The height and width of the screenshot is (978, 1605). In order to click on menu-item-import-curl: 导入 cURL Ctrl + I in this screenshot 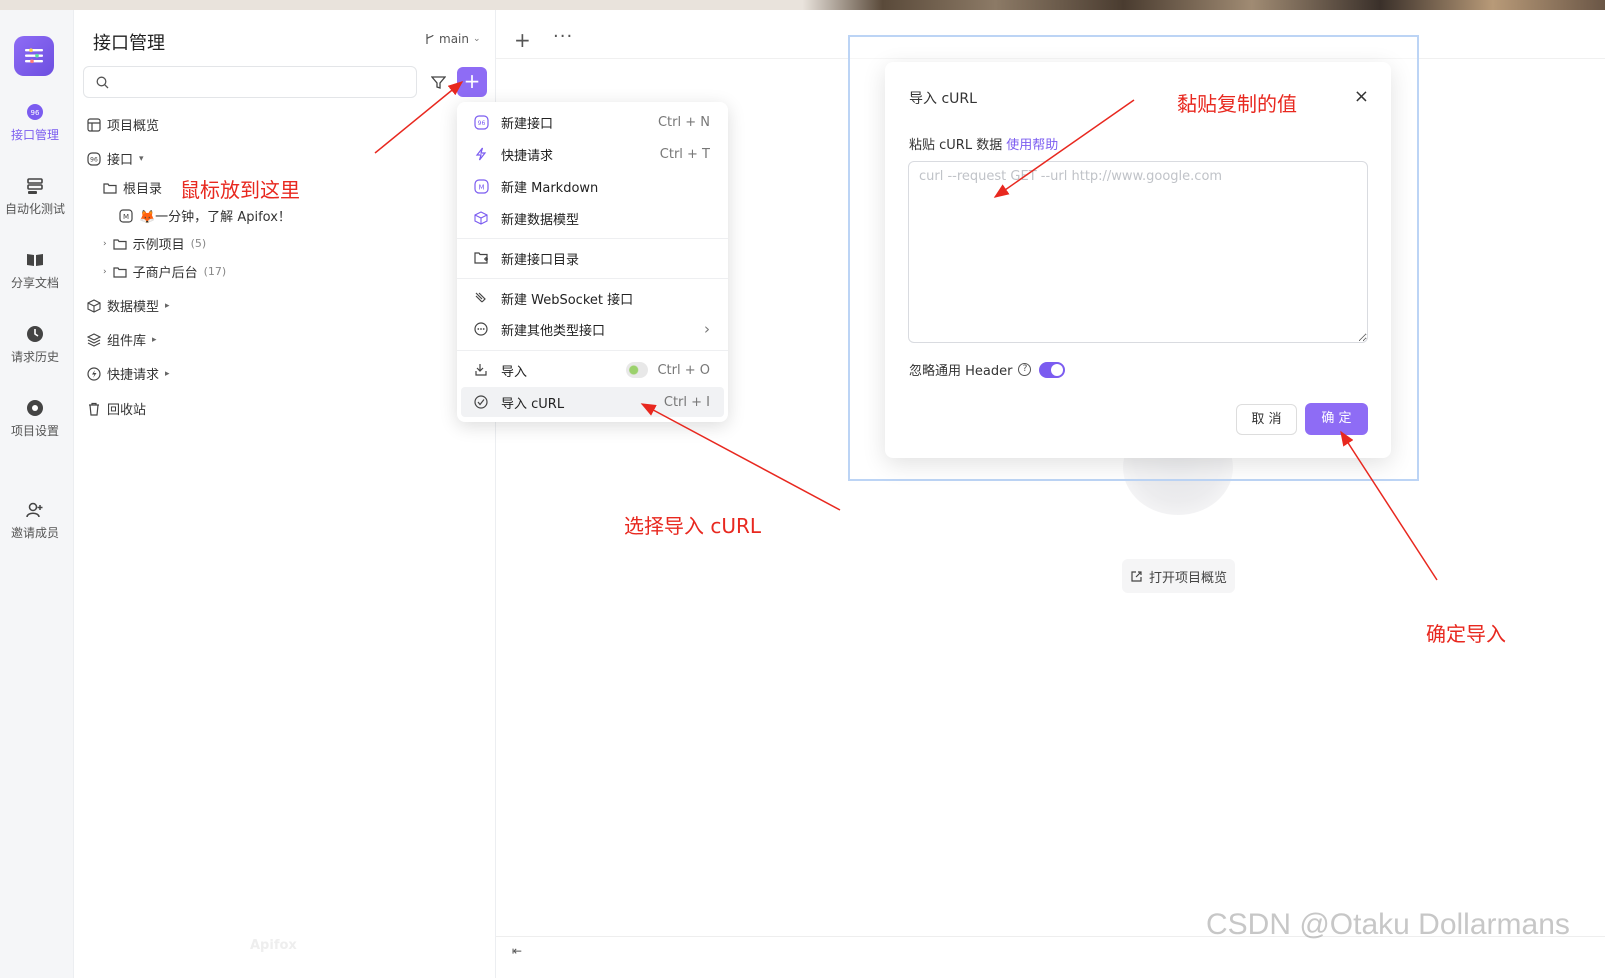, I will do `click(592, 402)`.